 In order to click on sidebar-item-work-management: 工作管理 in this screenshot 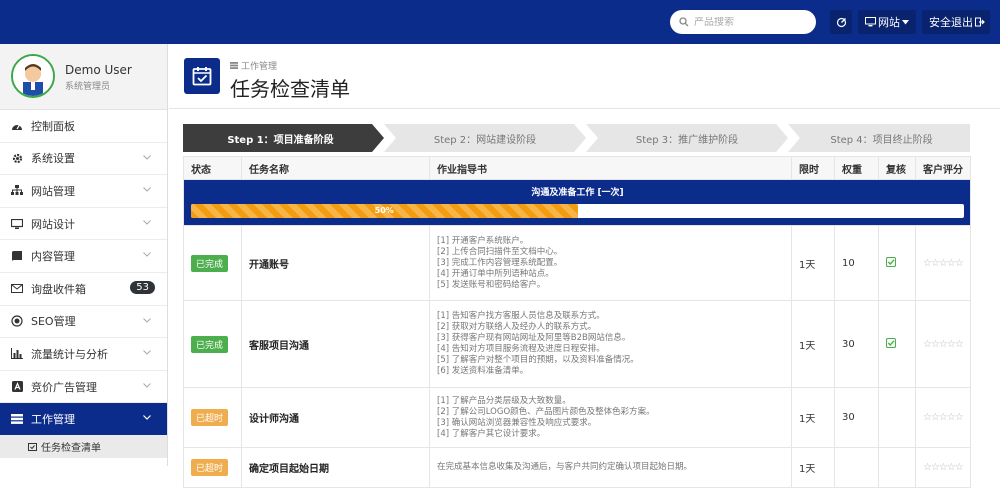, I will do `click(83, 419)`.